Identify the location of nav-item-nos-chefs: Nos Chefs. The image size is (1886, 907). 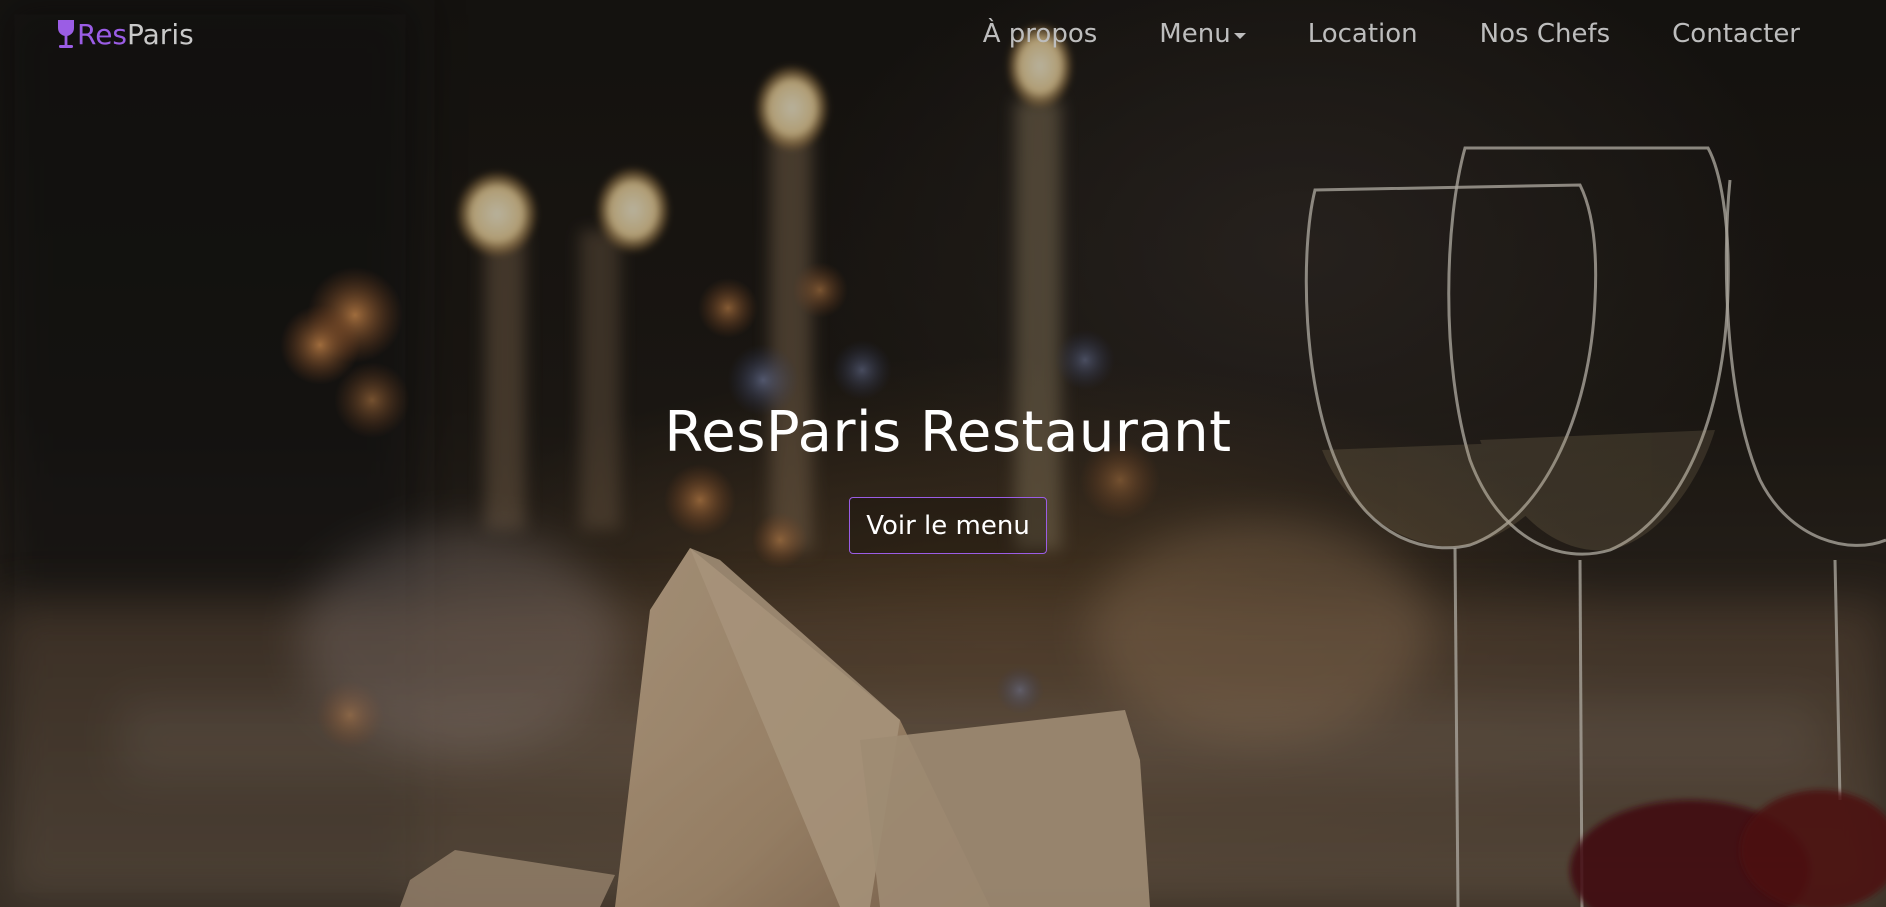
(1545, 34).